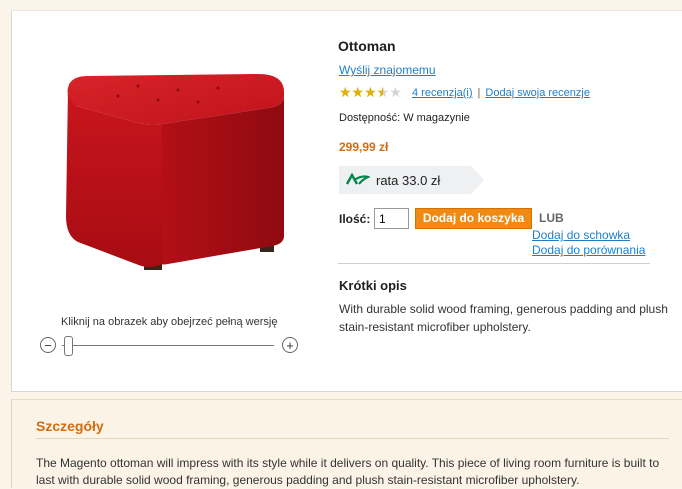 The height and width of the screenshot is (489, 682). What do you see at coordinates (355, 219) in the screenshot?
I see `quantity-label: Ilość:` at bounding box center [355, 219].